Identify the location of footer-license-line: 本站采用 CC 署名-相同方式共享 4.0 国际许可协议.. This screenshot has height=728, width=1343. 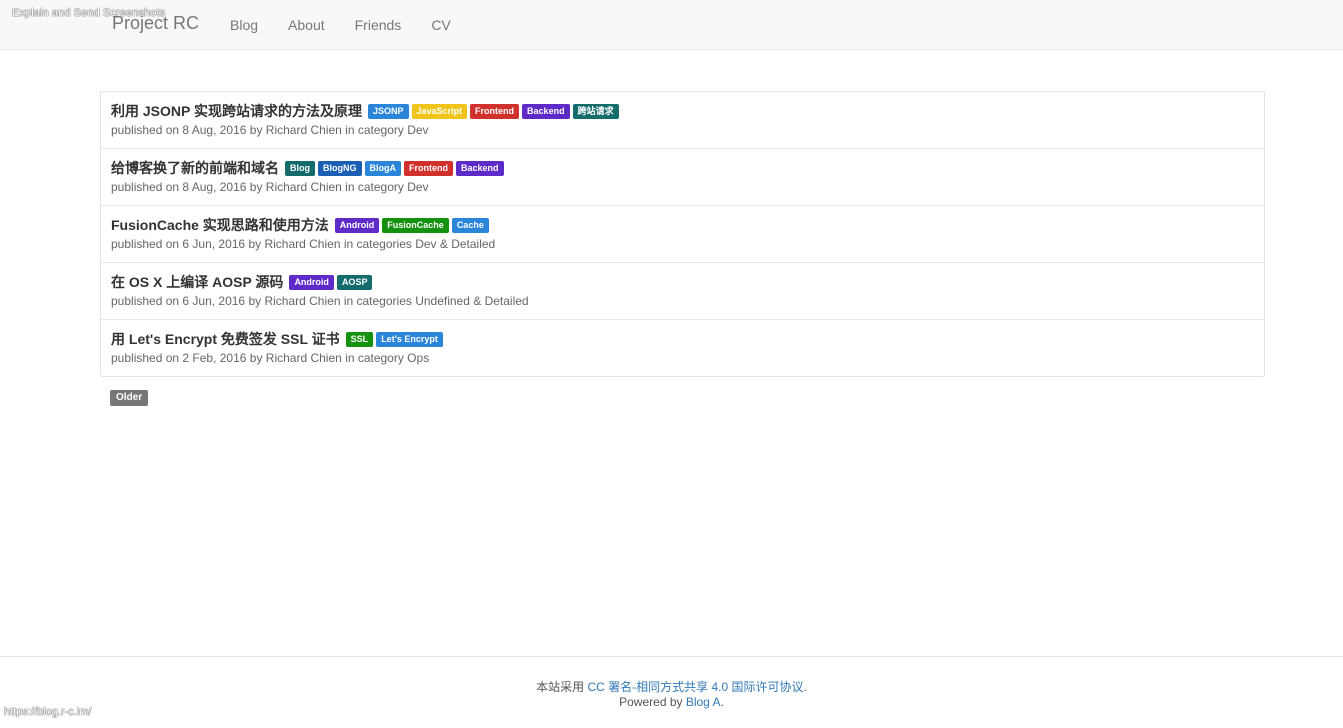
(671, 686).